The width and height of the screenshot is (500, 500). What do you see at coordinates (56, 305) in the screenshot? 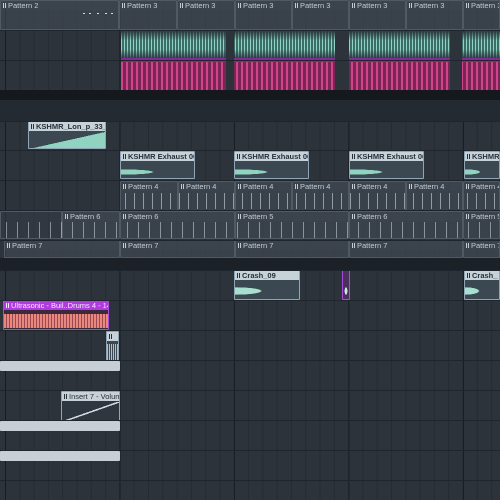
I see `clip-label: Ultrasonic - Buil..Drums 4 - 140 BPM` at bounding box center [56, 305].